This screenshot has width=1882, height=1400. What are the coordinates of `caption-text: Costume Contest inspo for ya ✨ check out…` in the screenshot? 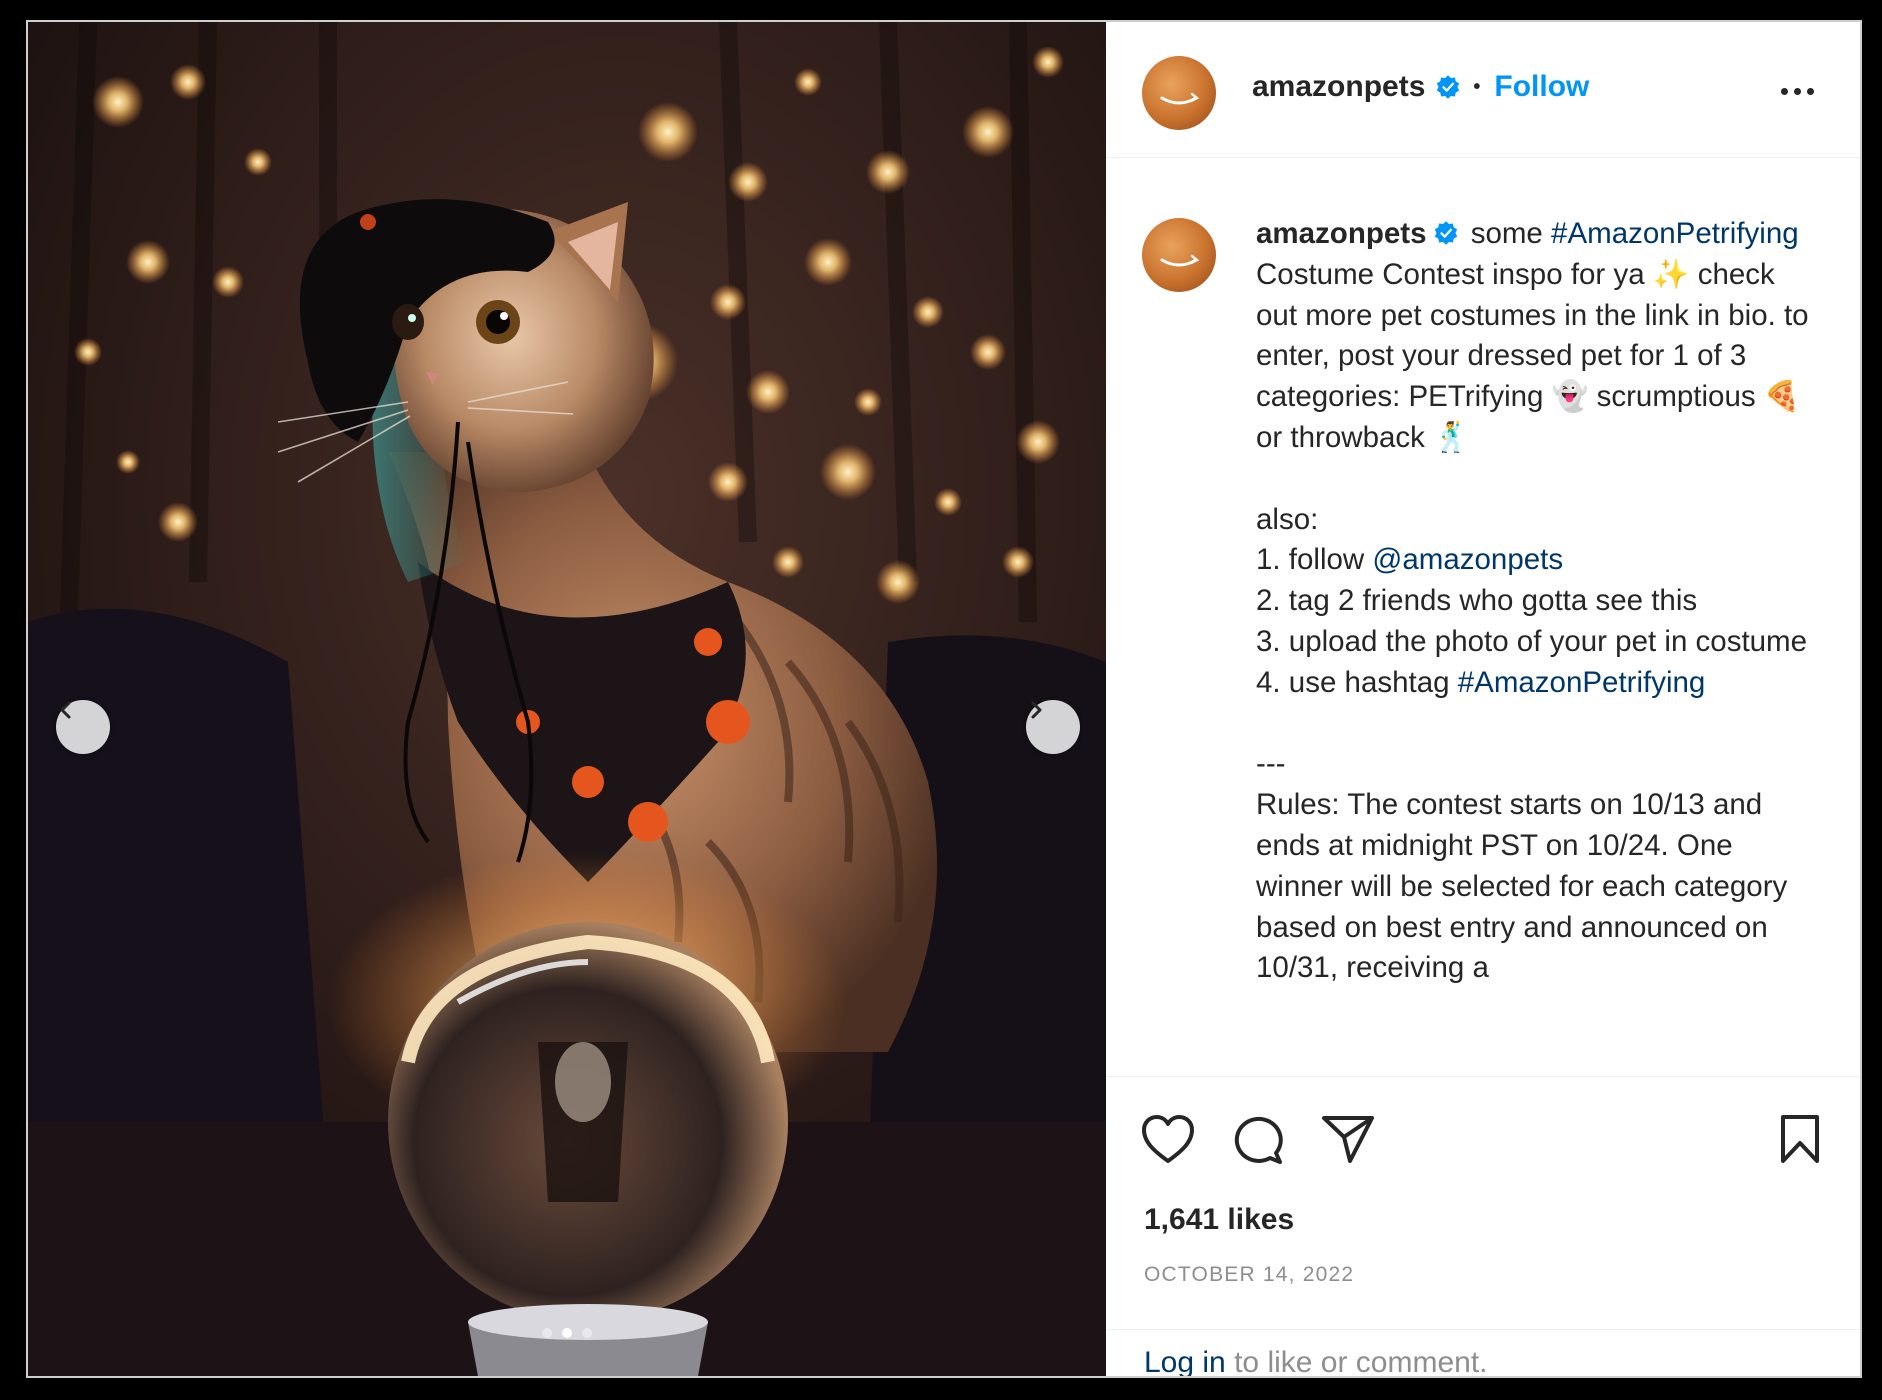 It's located at (1532, 417).